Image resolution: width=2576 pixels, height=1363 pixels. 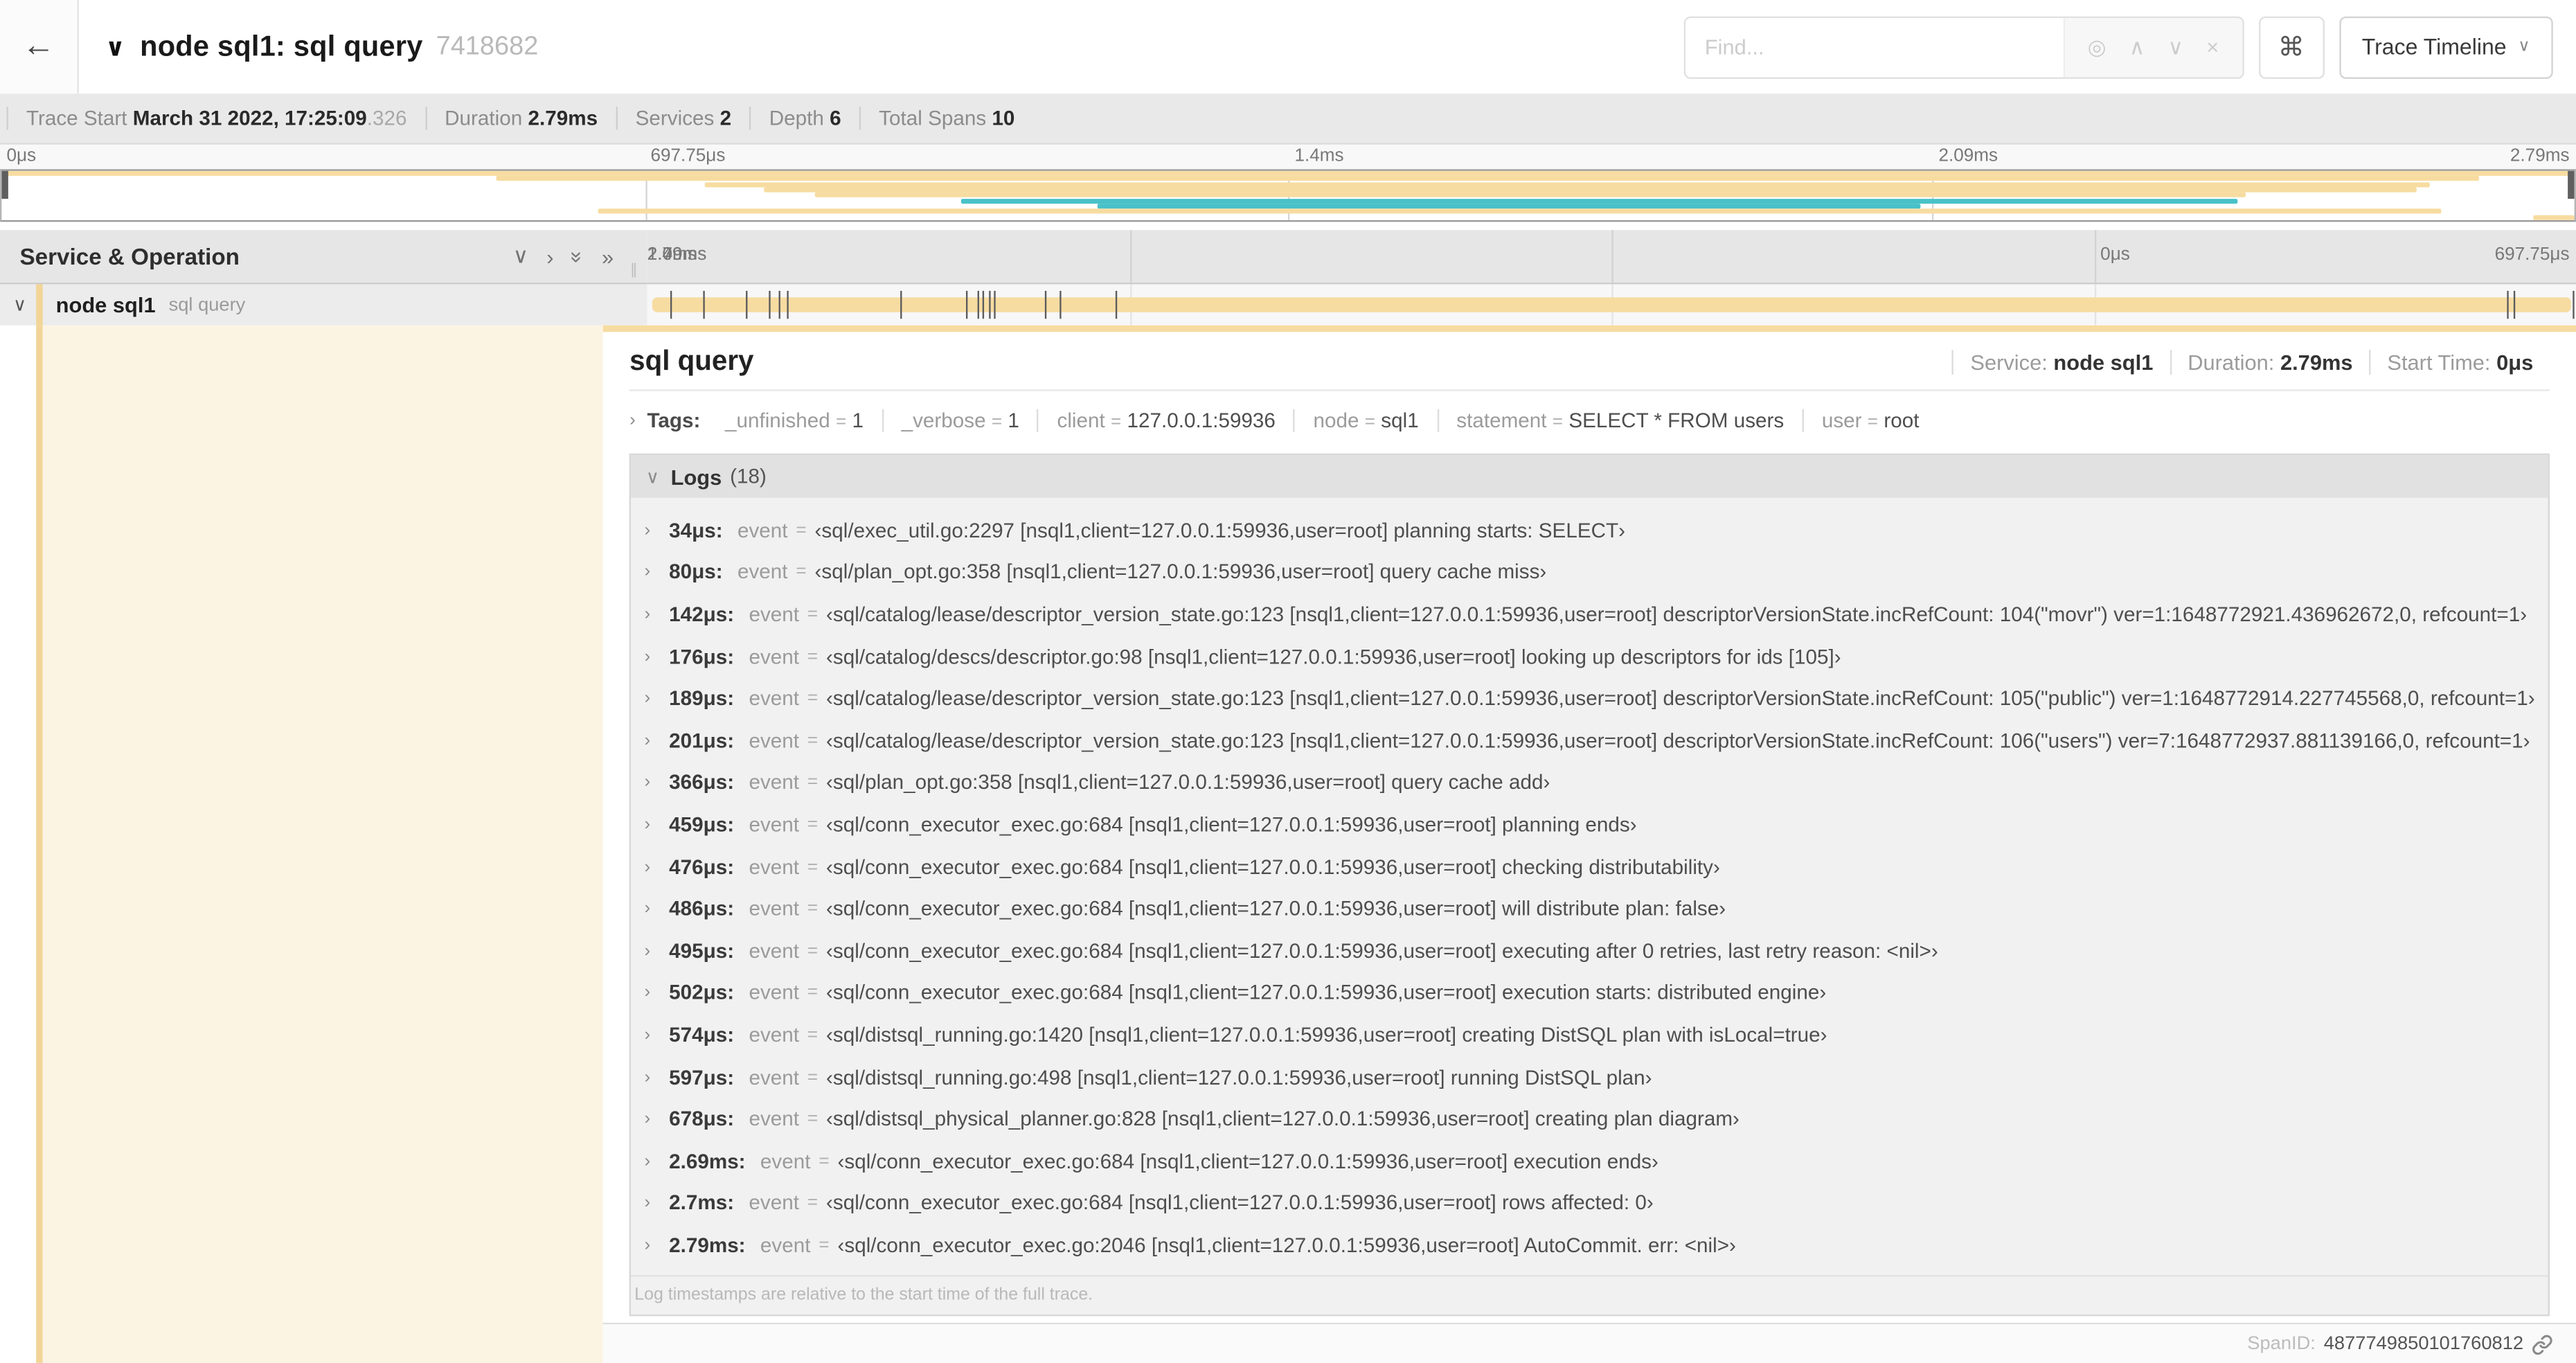 What do you see at coordinates (1589, 477) in the screenshot?
I see `logs-header: ∨ Logs (18)` at bounding box center [1589, 477].